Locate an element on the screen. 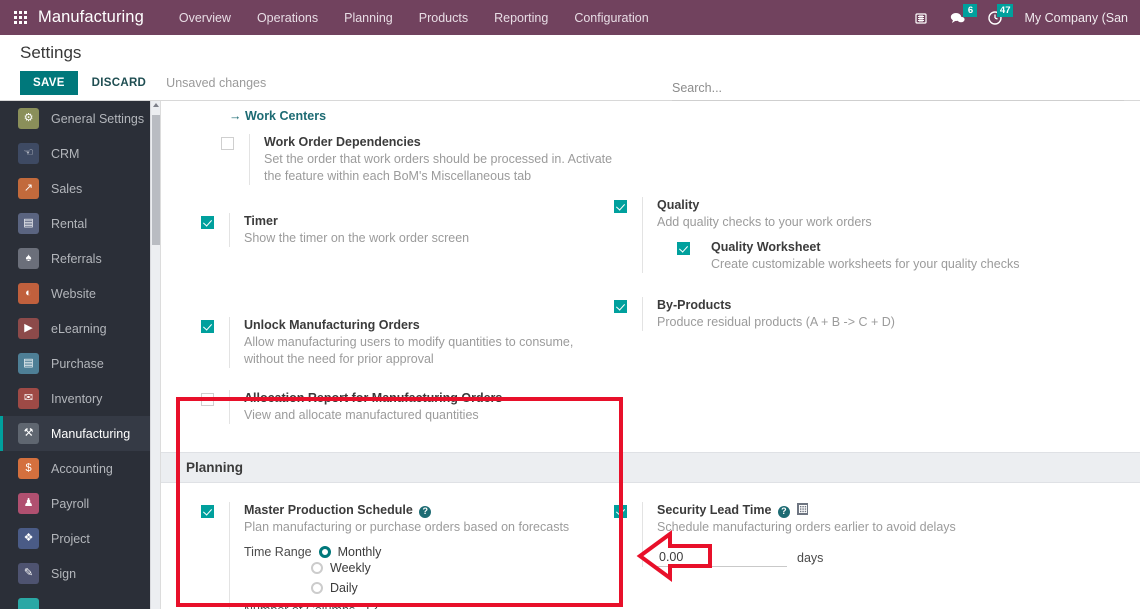 This screenshot has width=1140, height=613. security-lead-time-checkbox is located at coordinates (620, 511).